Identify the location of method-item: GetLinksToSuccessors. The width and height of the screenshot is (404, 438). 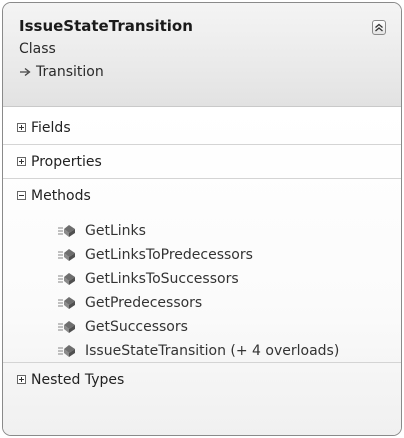
(148, 279).